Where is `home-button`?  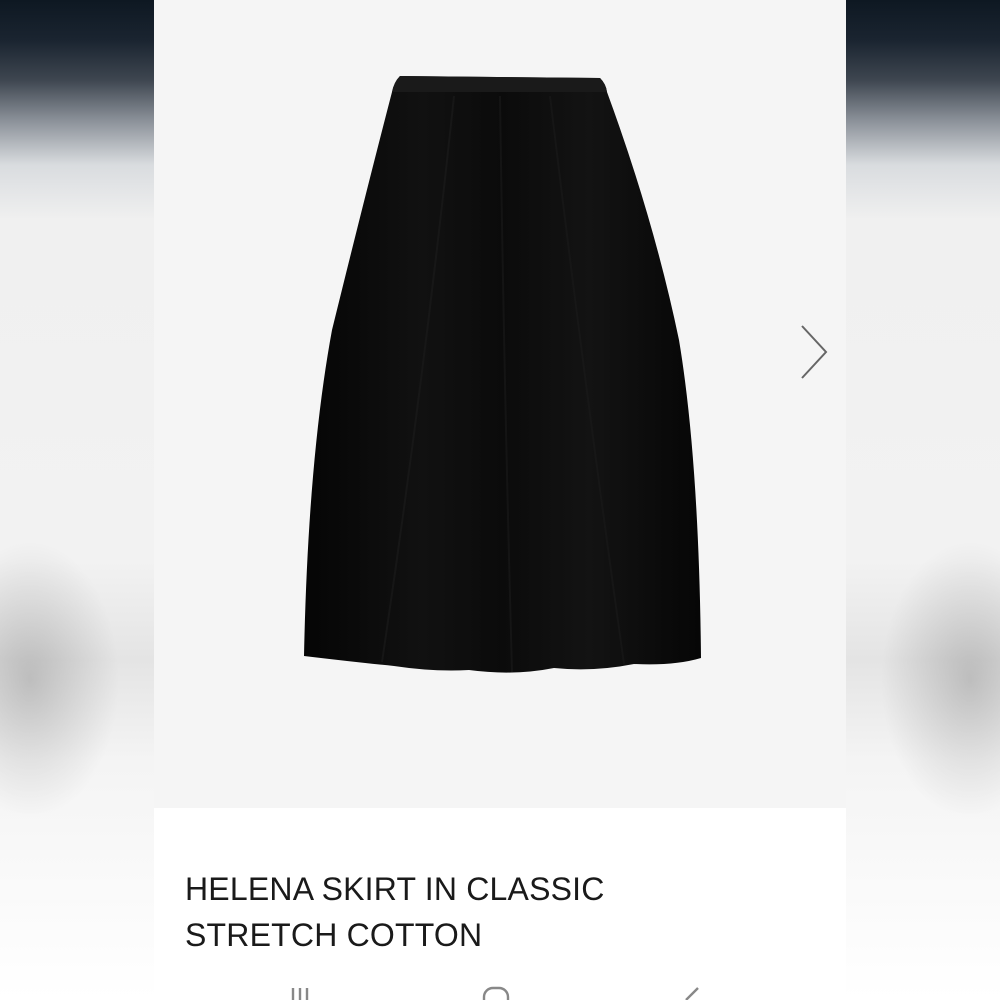 home-button is located at coordinates (496, 989).